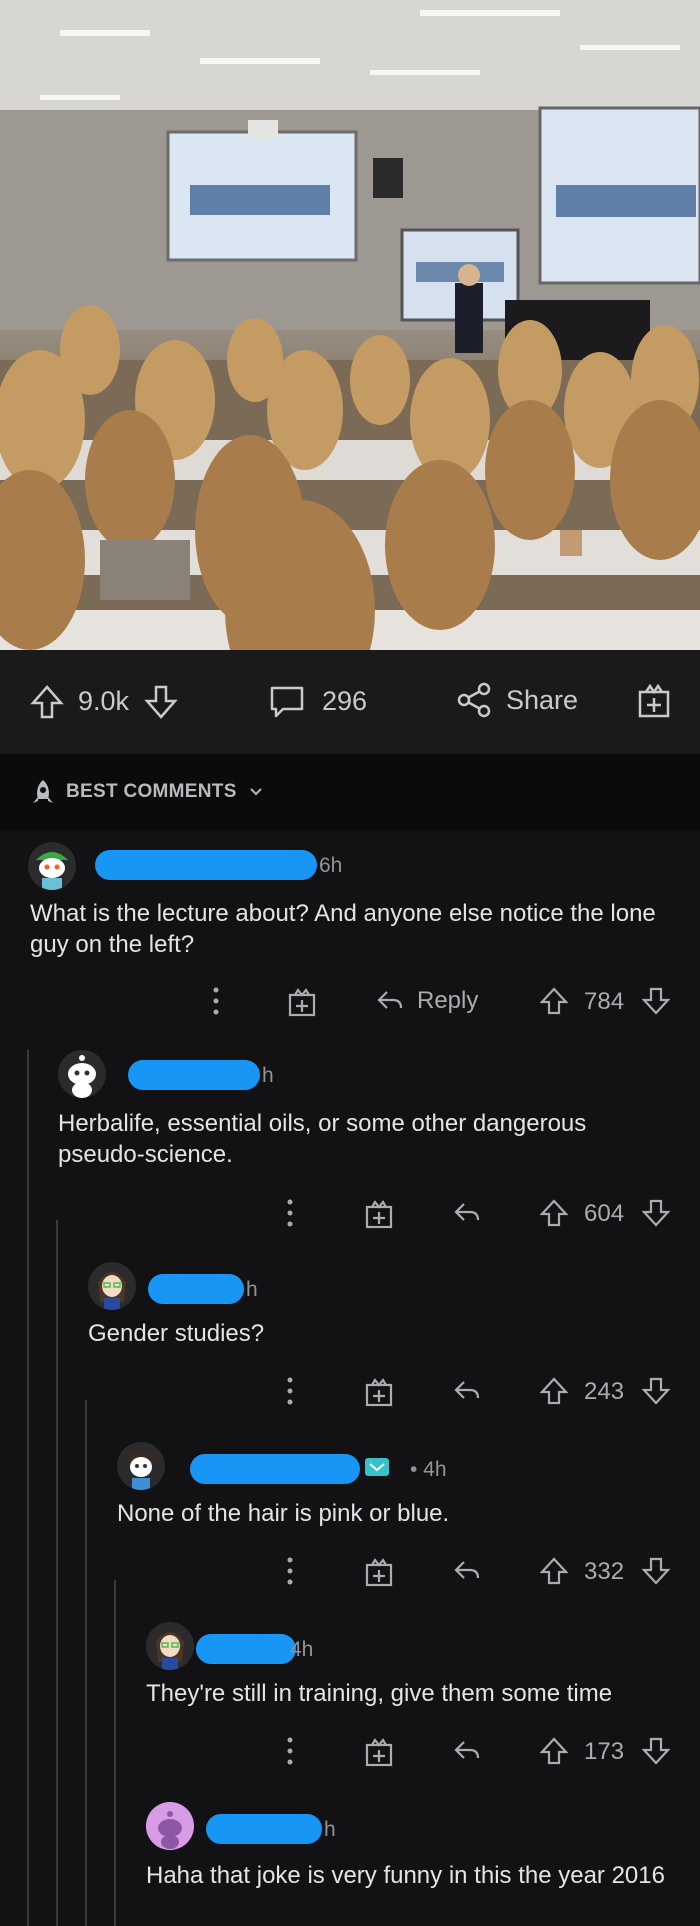 The image size is (700, 1926). I want to click on reply-button: Reply, so click(426, 1001).